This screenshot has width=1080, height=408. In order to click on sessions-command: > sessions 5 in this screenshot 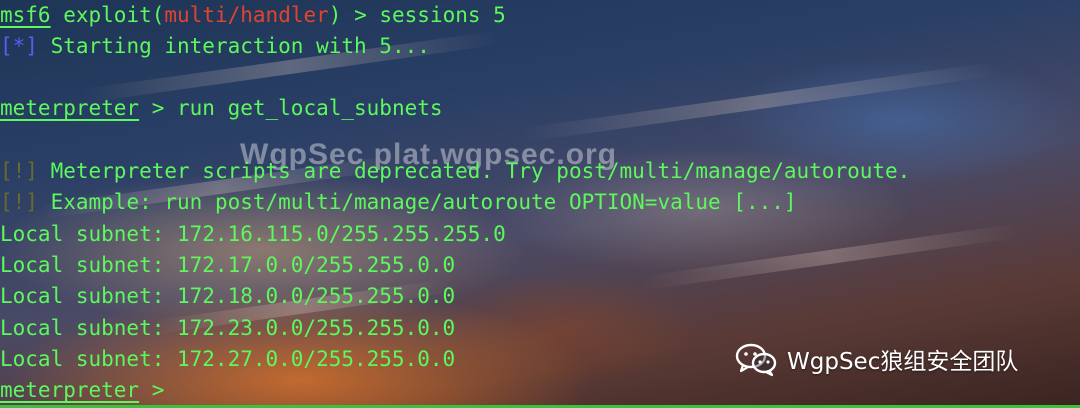, I will do `click(423, 15)`.